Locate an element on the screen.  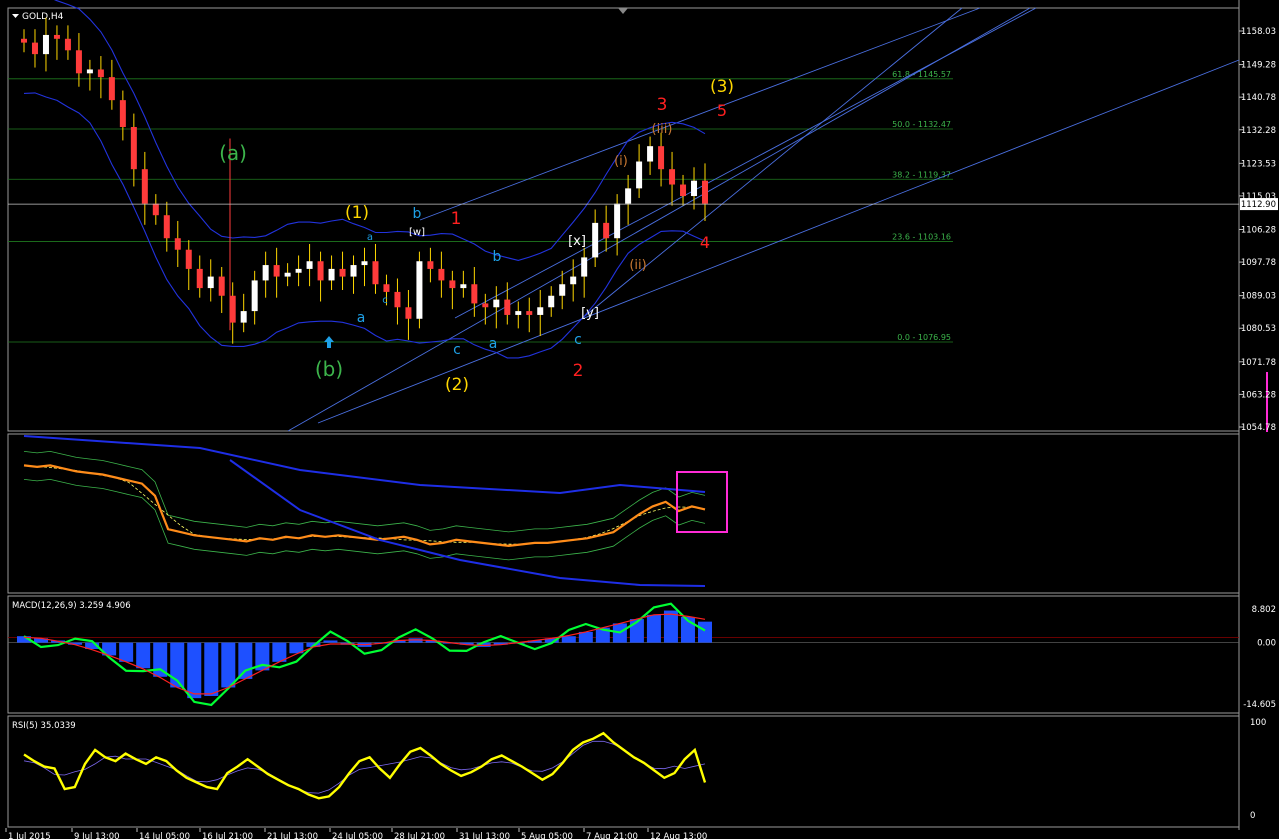
trend-line is located at coordinates (700, 114).